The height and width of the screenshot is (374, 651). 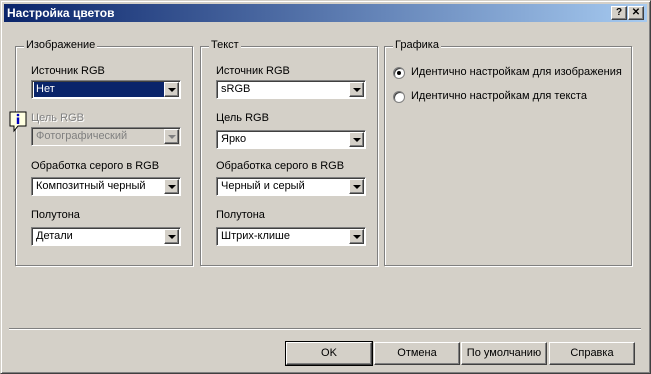 I want to click on close-title-button: ✕, so click(x=636, y=13).